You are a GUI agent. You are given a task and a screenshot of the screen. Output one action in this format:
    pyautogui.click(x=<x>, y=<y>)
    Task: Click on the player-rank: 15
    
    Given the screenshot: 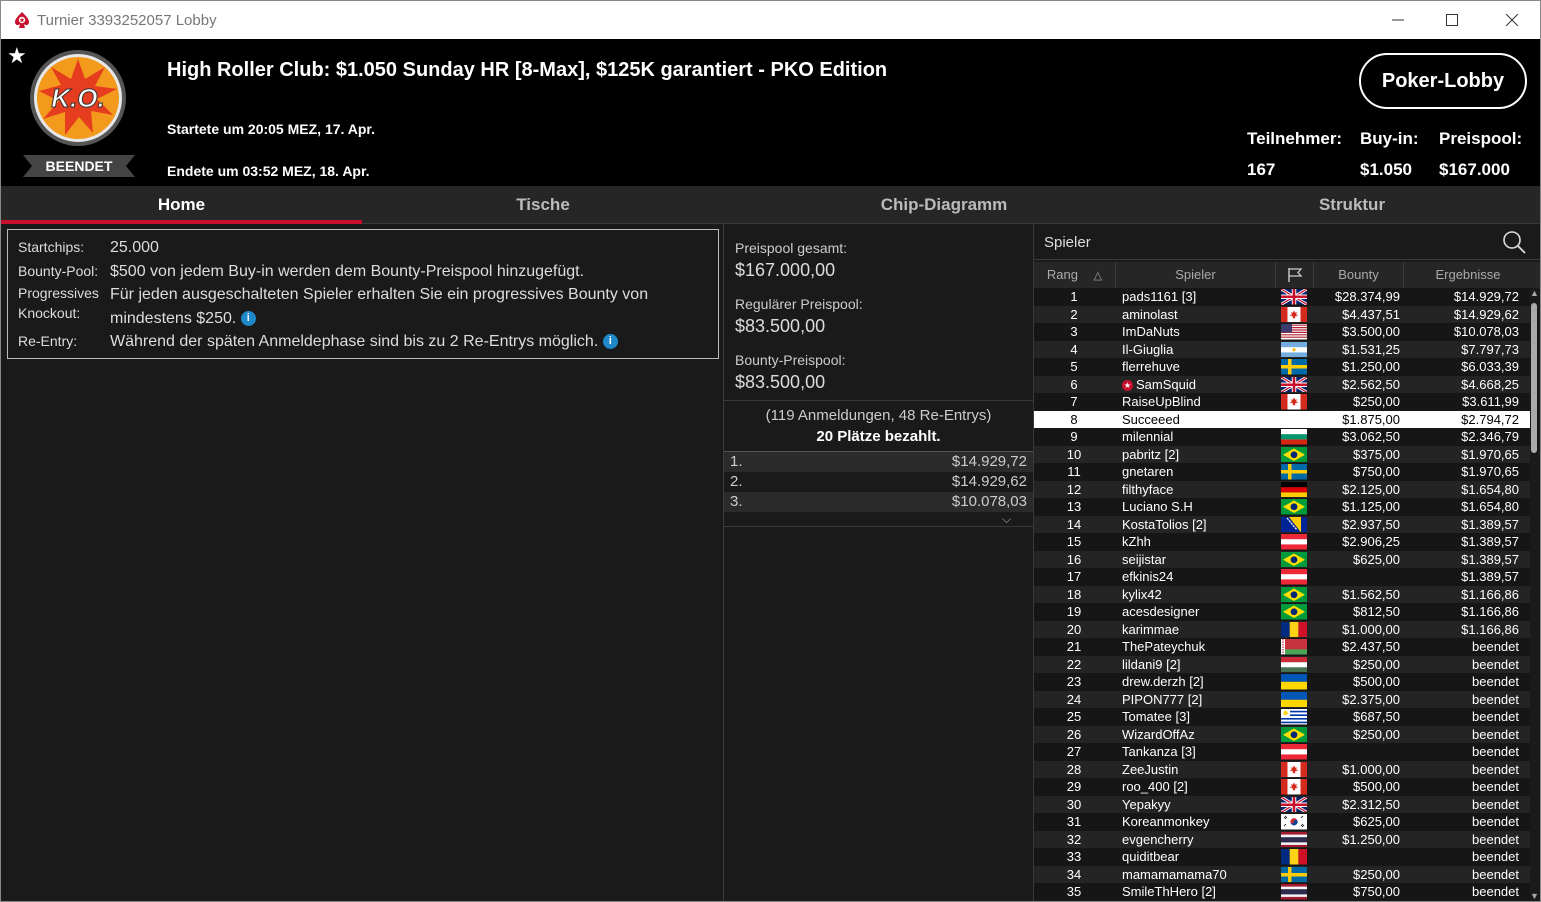 What is the action you would take?
    pyautogui.click(x=1074, y=541)
    